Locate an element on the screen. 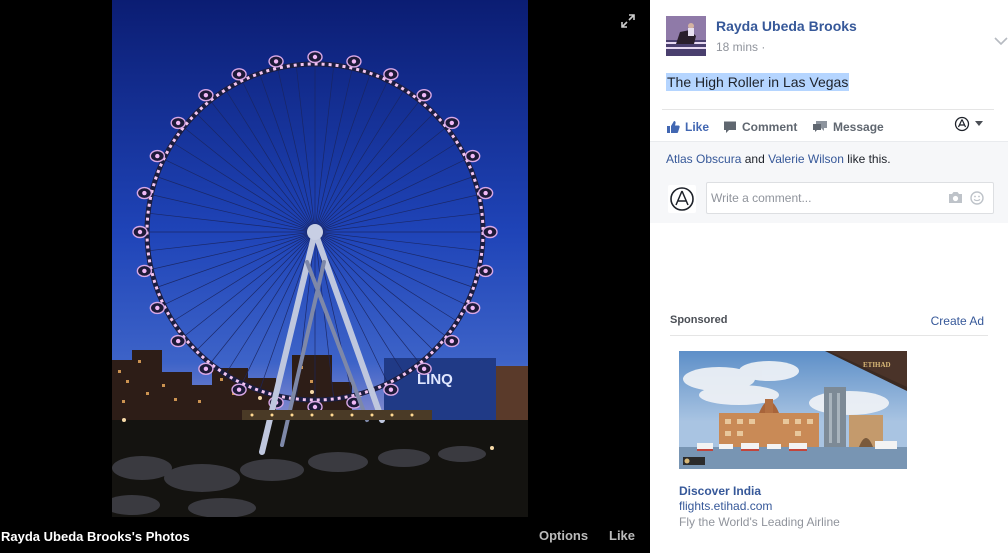  post-meta: 18 mins · is located at coordinates (740, 47).